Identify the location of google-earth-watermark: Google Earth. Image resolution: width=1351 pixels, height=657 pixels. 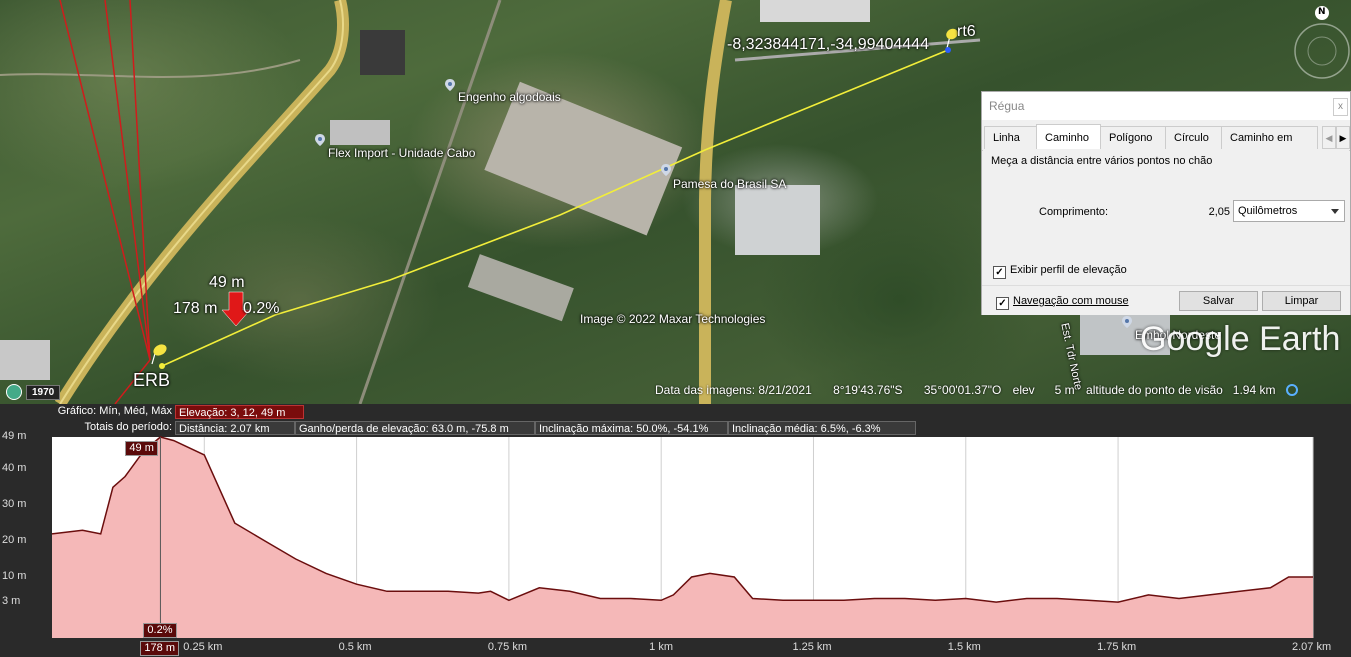
(1240, 339).